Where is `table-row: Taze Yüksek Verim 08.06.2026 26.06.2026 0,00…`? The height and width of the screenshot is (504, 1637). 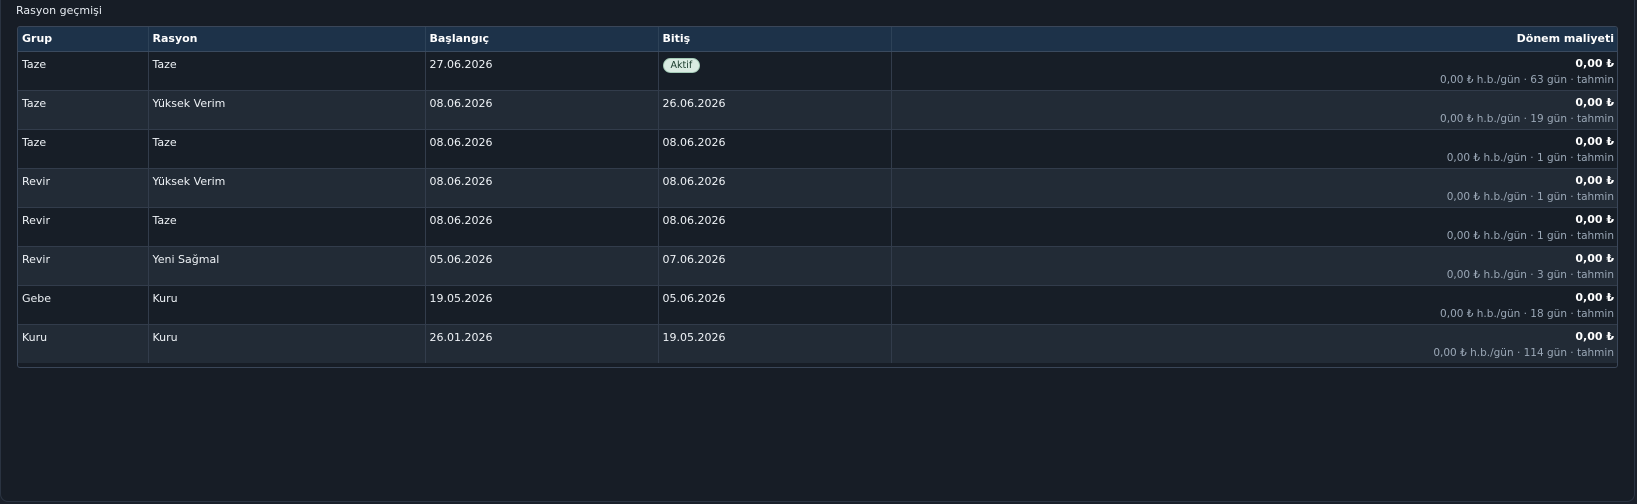 table-row: Taze Yüksek Verim 08.06.2026 26.06.2026 0,00… is located at coordinates (817, 110).